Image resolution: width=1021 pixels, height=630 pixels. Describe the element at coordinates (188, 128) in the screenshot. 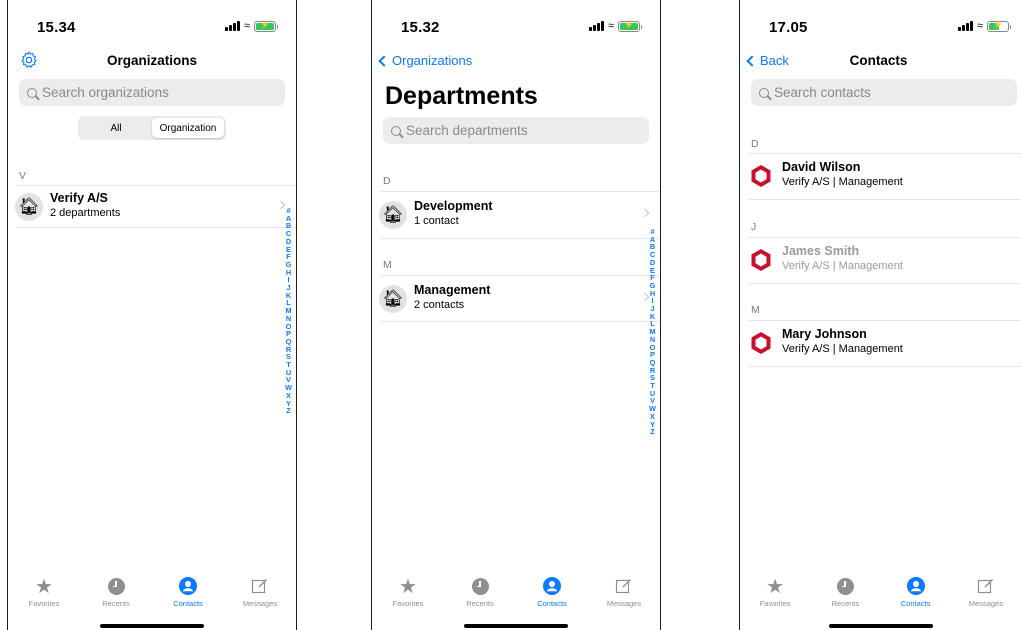

I see `segment-organization: Organization` at that location.